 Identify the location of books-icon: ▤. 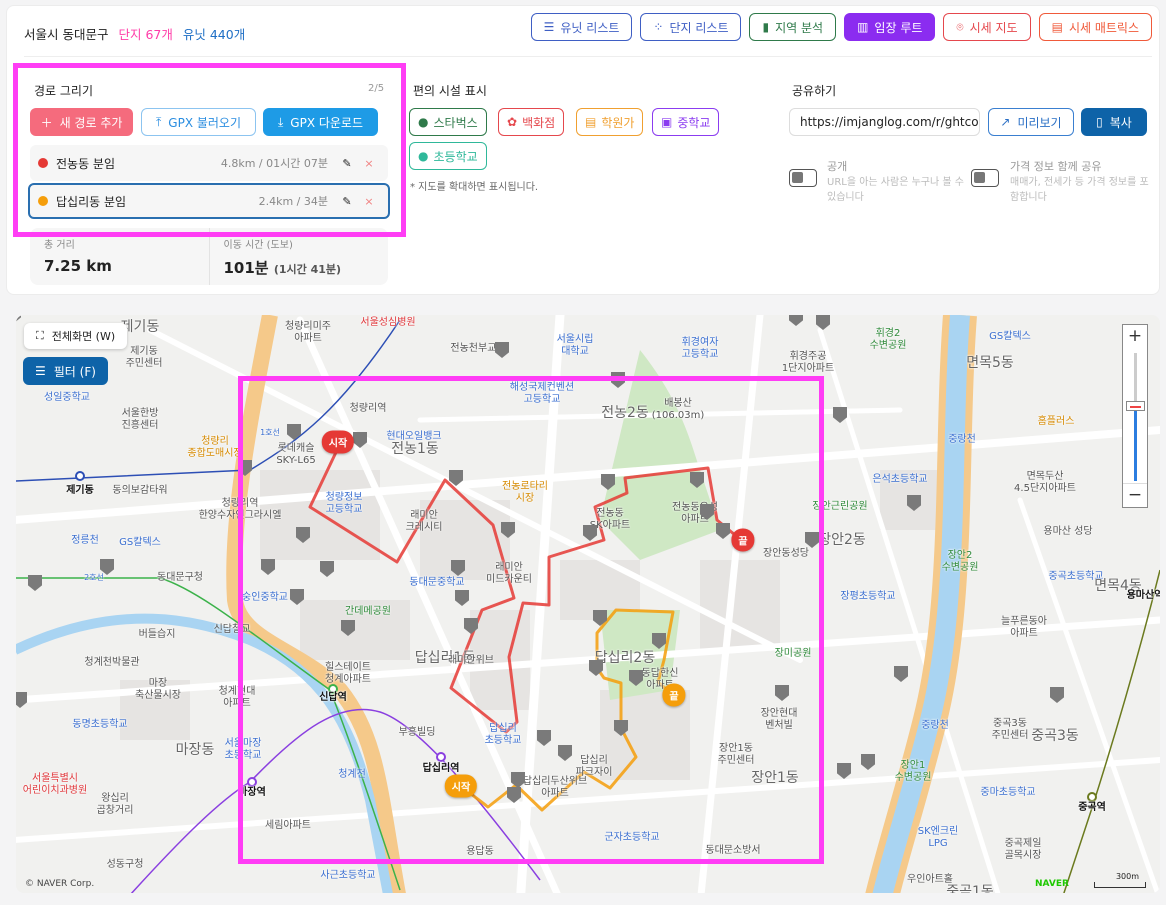
(591, 122).